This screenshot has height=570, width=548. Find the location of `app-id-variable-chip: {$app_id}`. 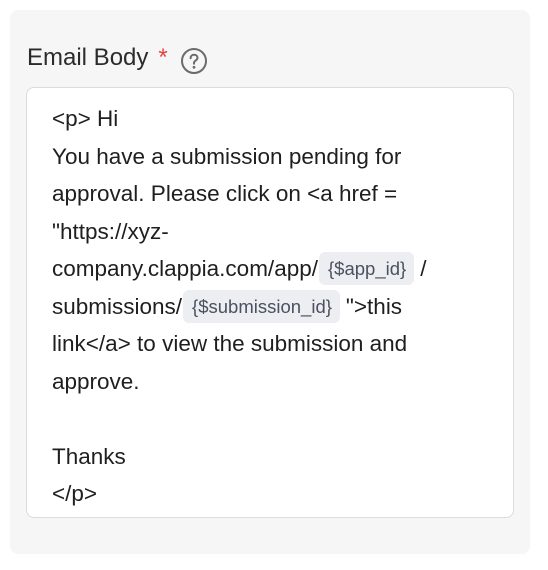

app-id-variable-chip: {$app_id} is located at coordinates (366, 268).